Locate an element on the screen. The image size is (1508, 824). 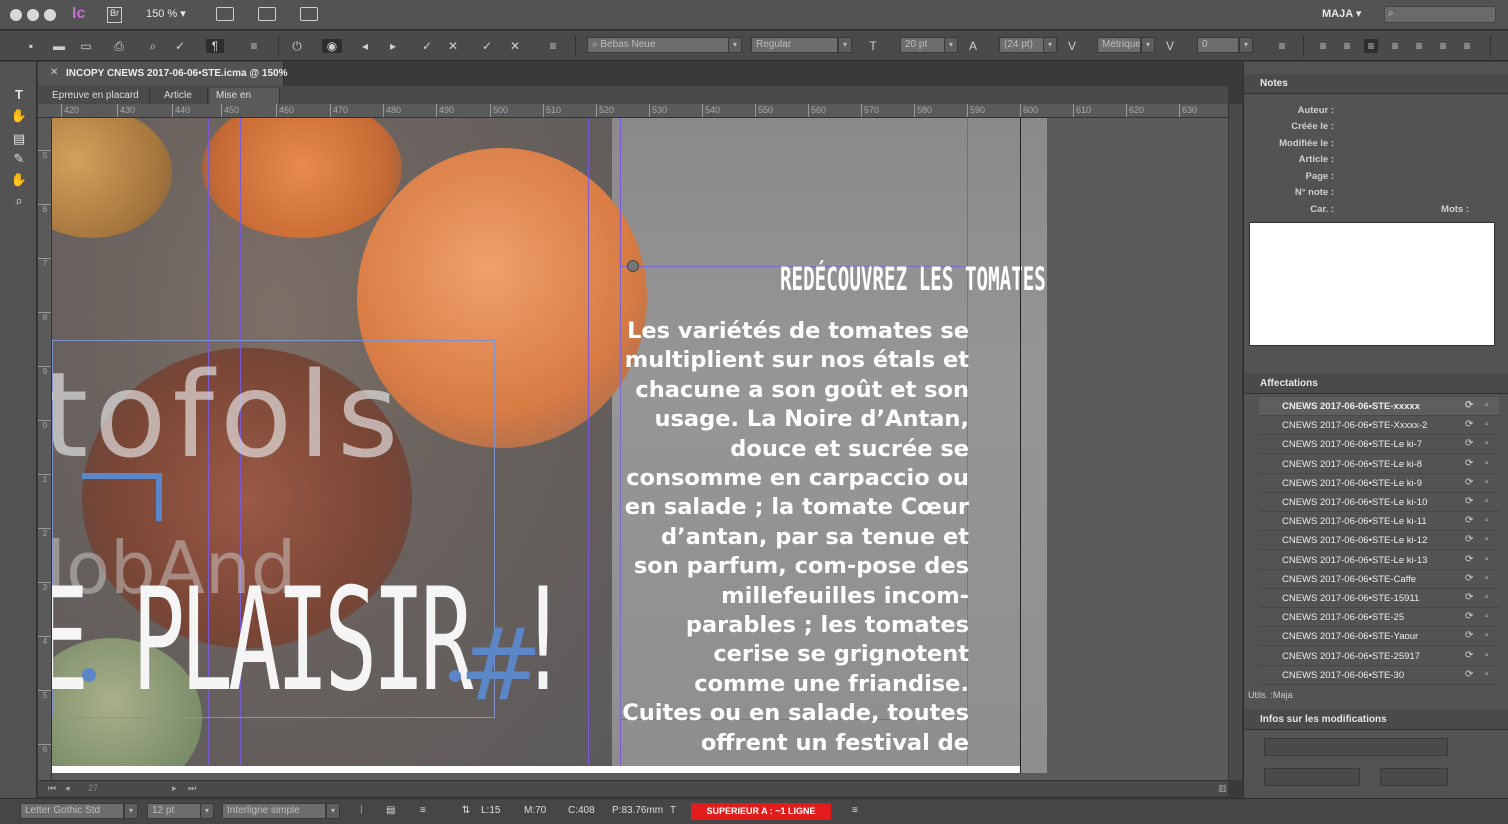
tab-galley: Epreuve en placard is located at coordinates (98, 96).